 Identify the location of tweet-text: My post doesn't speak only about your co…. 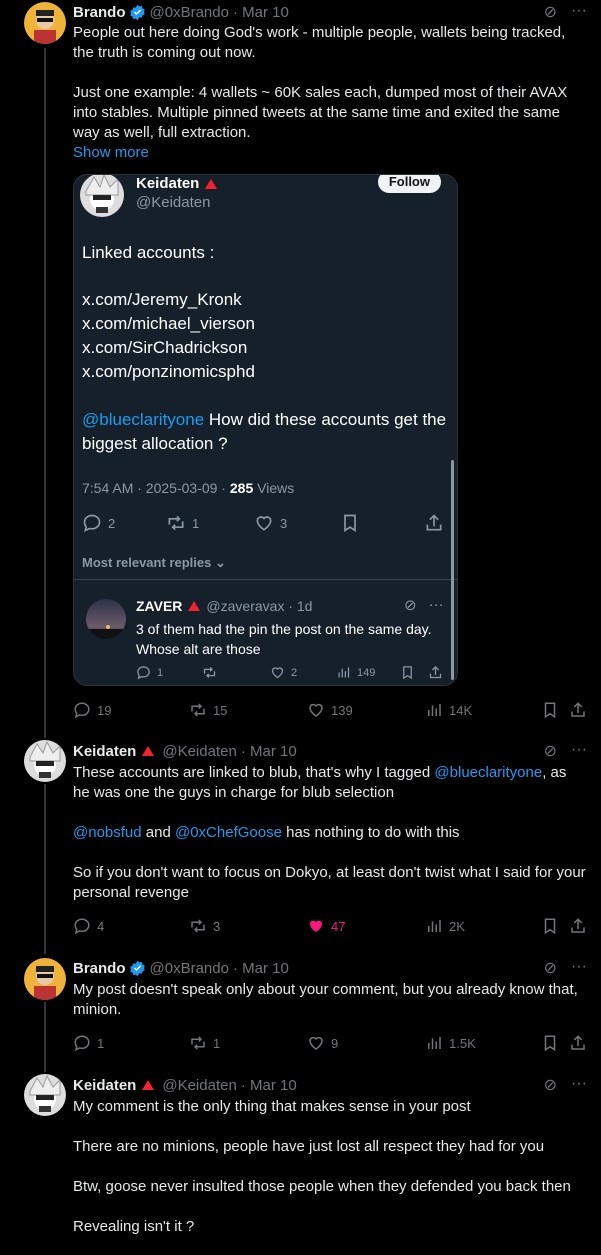
(325, 999).